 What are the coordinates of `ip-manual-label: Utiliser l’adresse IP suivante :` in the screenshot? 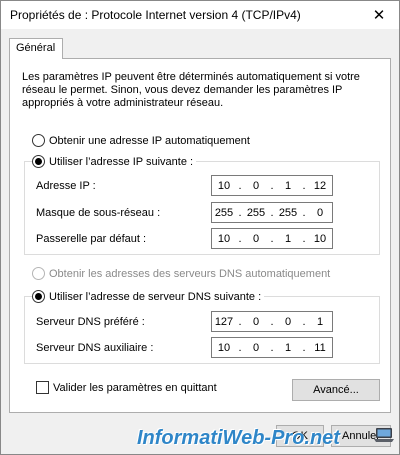 It's located at (121, 161).